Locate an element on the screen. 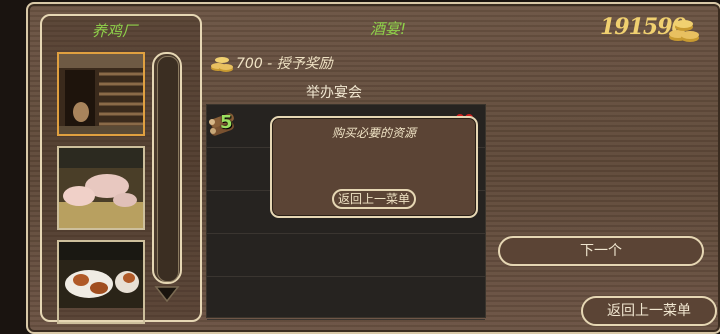 The image size is (720, 334). thumbnail-barn is located at coordinates (101, 94).